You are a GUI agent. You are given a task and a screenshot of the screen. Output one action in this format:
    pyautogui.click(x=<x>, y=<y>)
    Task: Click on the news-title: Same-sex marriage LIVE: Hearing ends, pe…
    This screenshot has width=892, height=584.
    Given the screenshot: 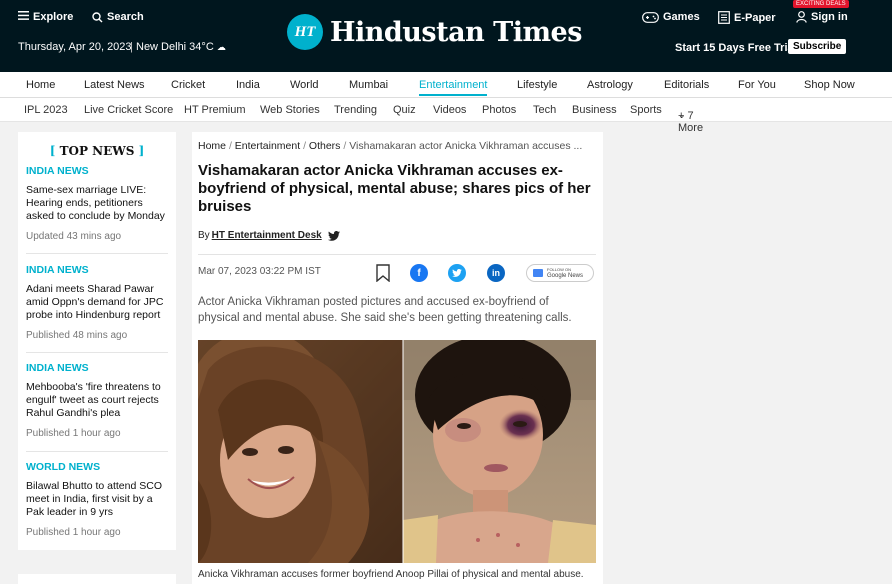 What is the action you would take?
    pyautogui.click(x=97, y=203)
    